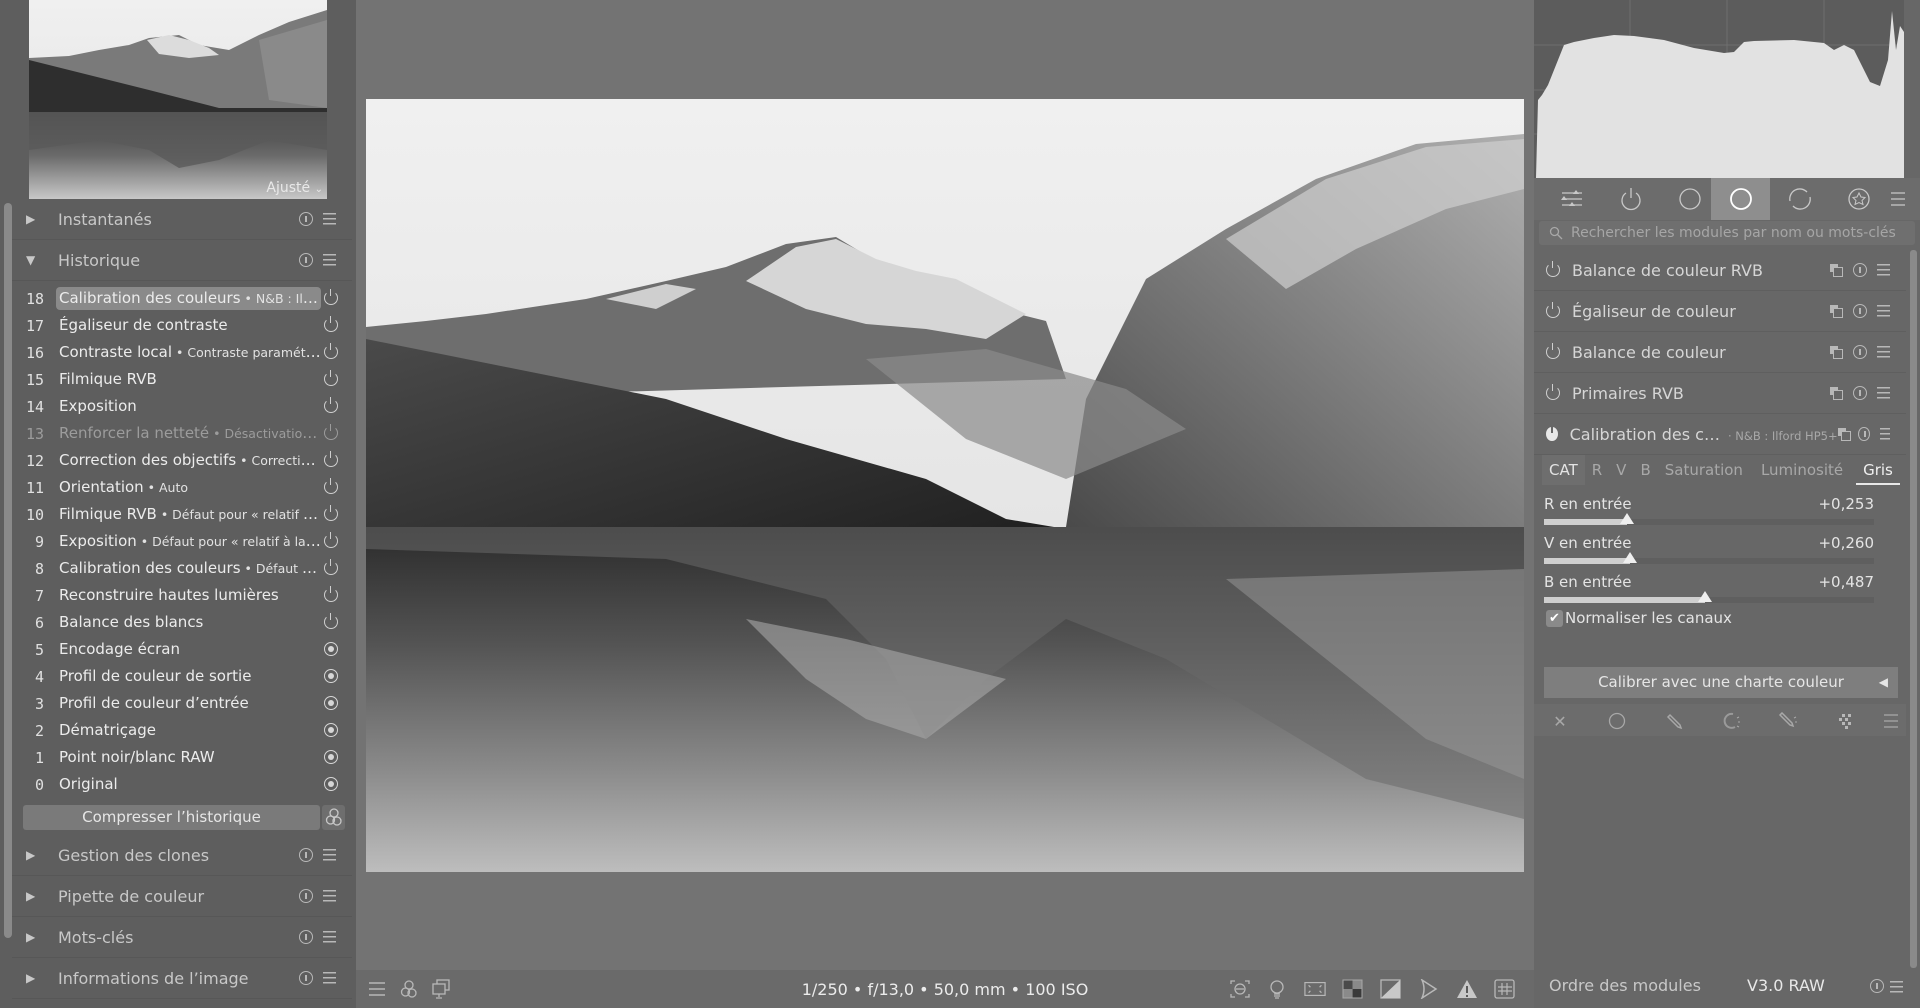  What do you see at coordinates (1802, 470) in the screenshot?
I see `calibration-tab: Luminosité` at bounding box center [1802, 470].